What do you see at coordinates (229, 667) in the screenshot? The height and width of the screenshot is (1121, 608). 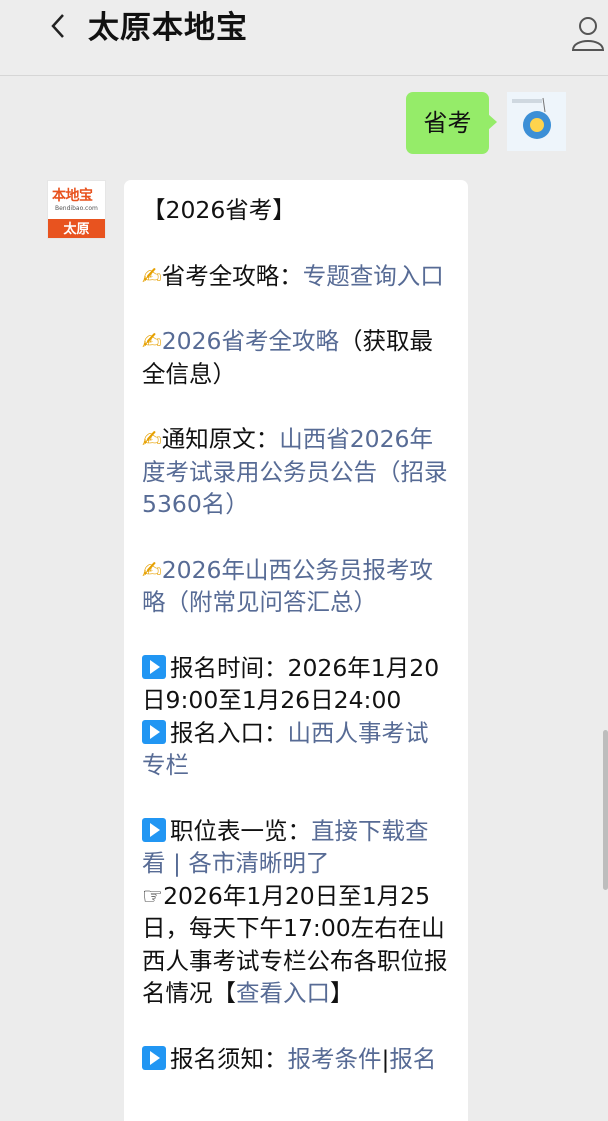 I see `signup-time-label: 报名时间：` at bounding box center [229, 667].